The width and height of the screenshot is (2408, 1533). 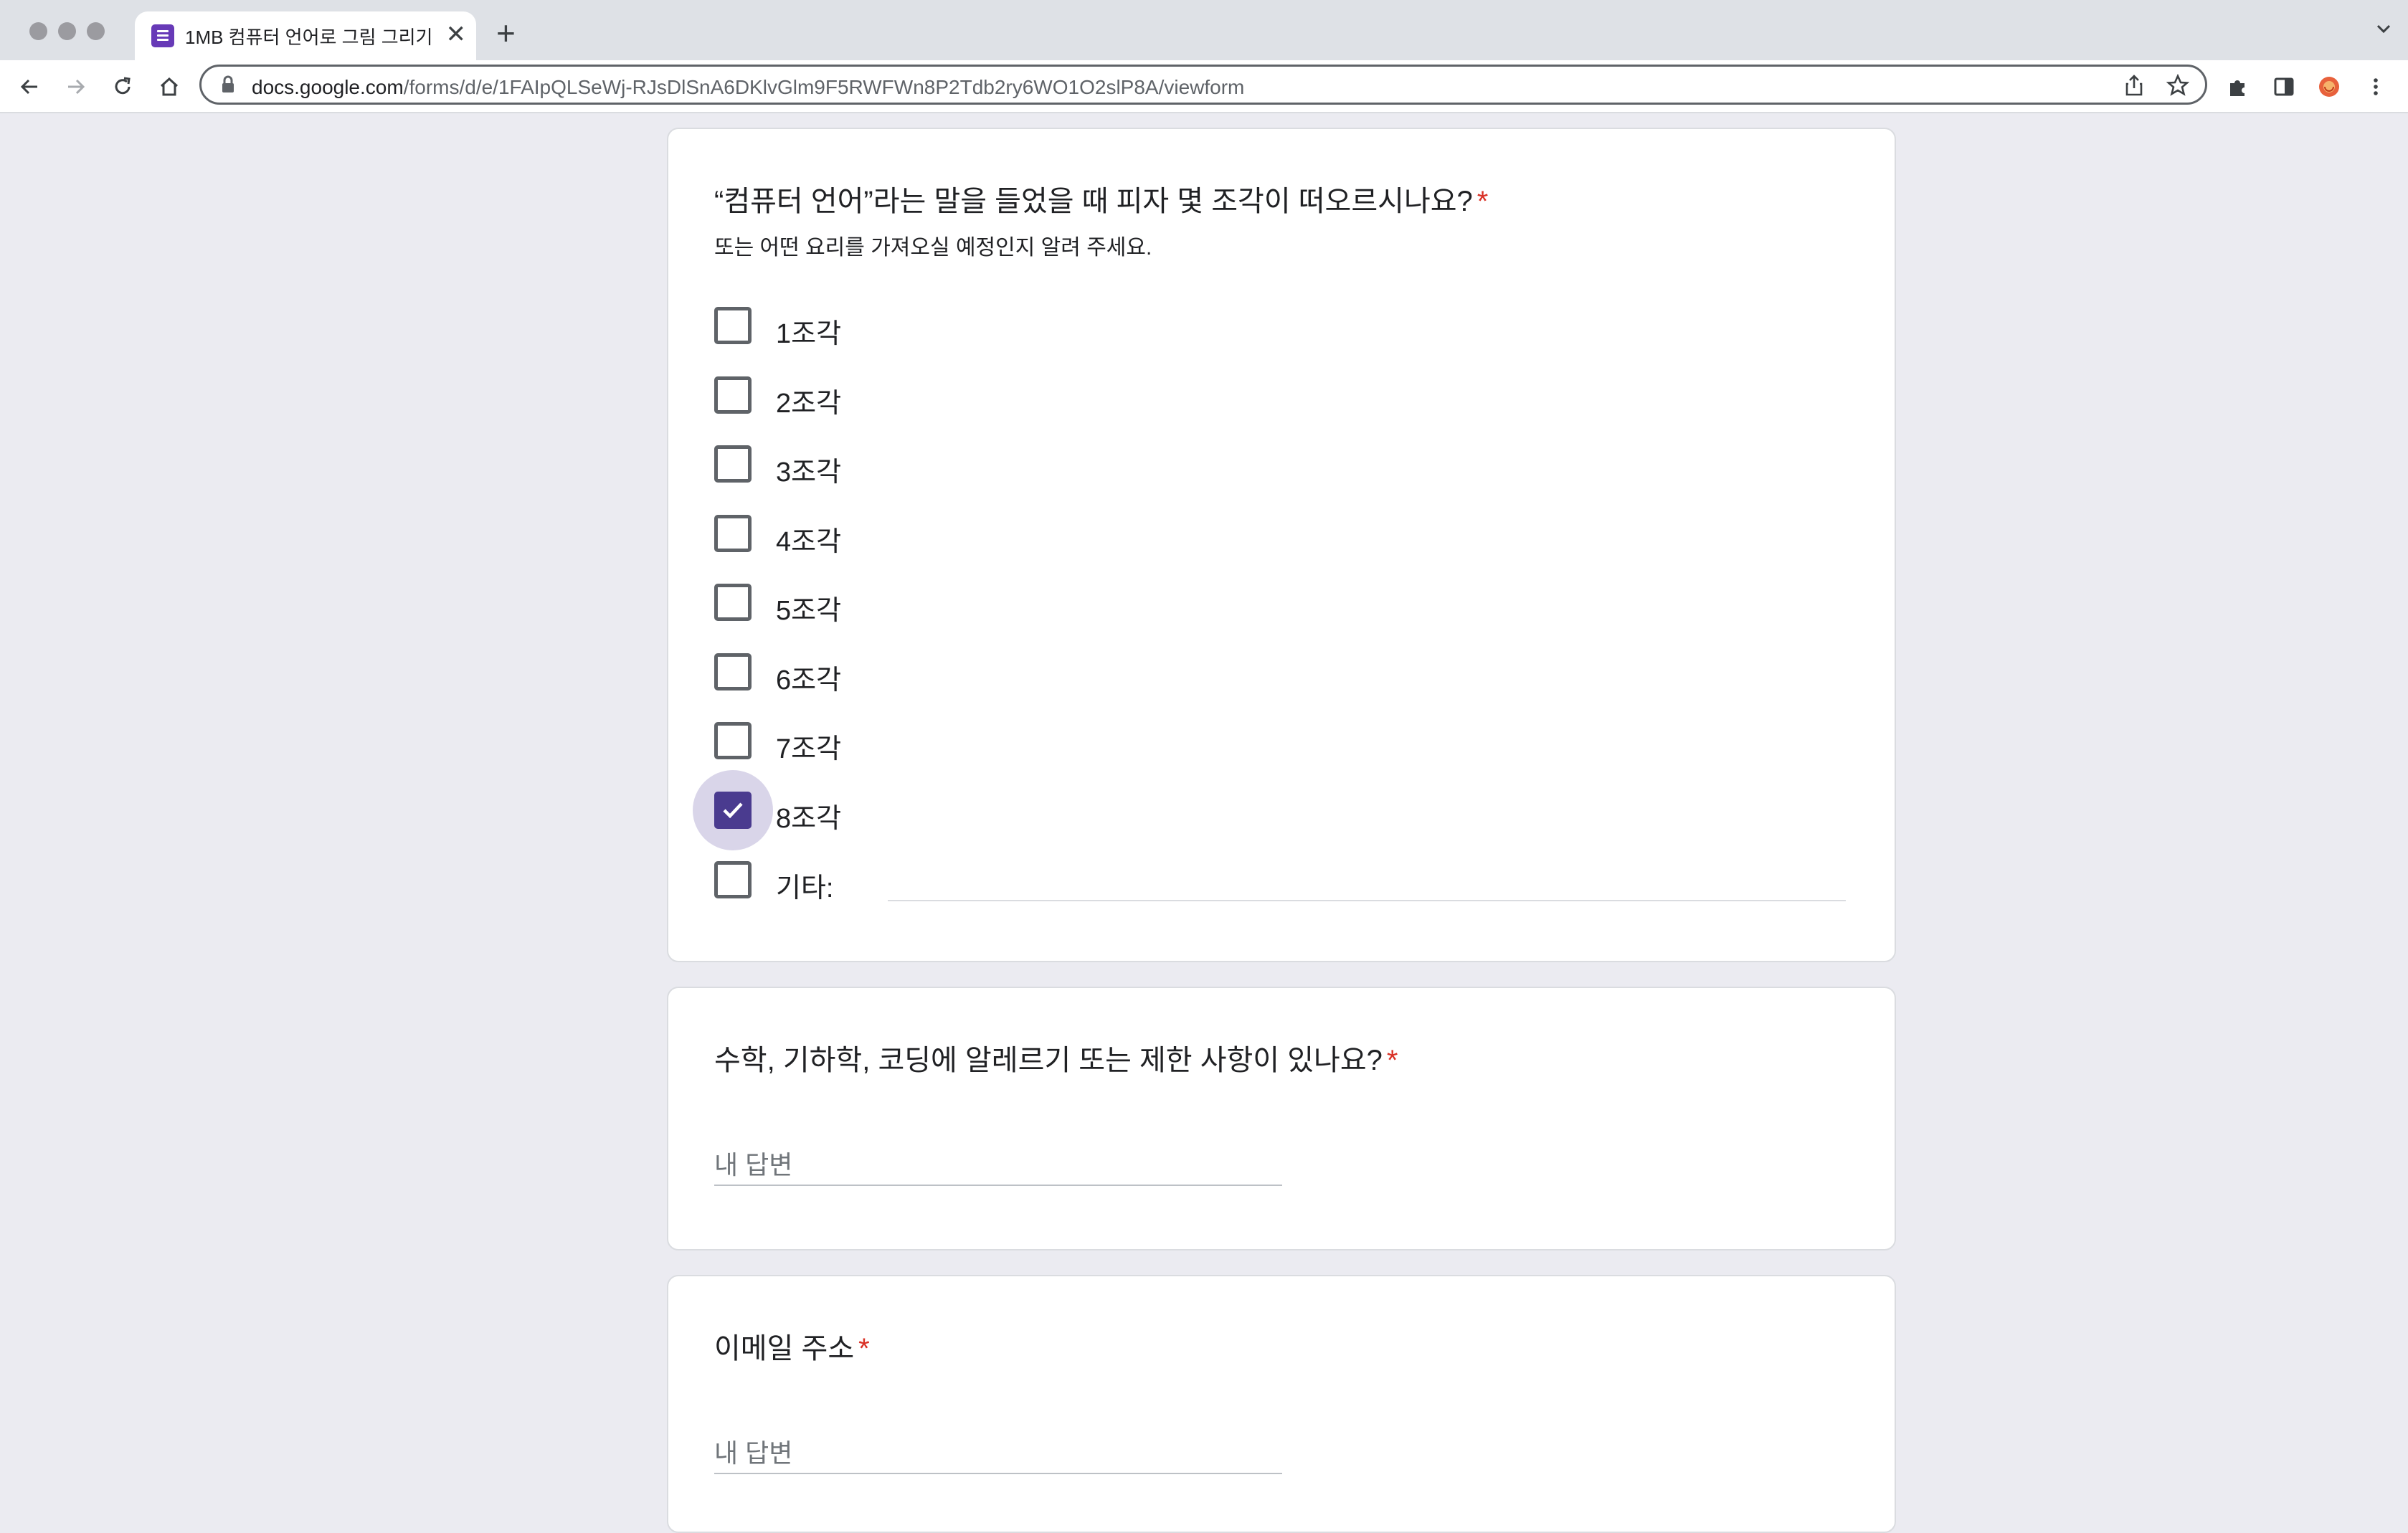 I want to click on other-text-input, so click(x=1367, y=901).